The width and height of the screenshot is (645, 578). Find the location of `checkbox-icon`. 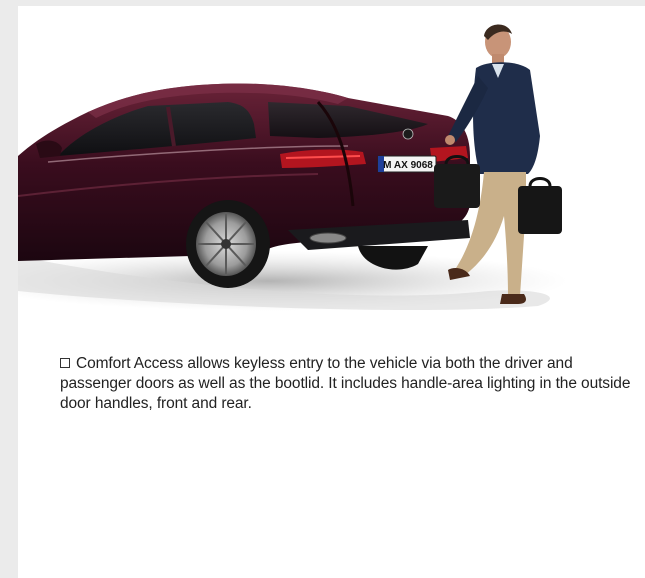

checkbox-icon is located at coordinates (65, 363).